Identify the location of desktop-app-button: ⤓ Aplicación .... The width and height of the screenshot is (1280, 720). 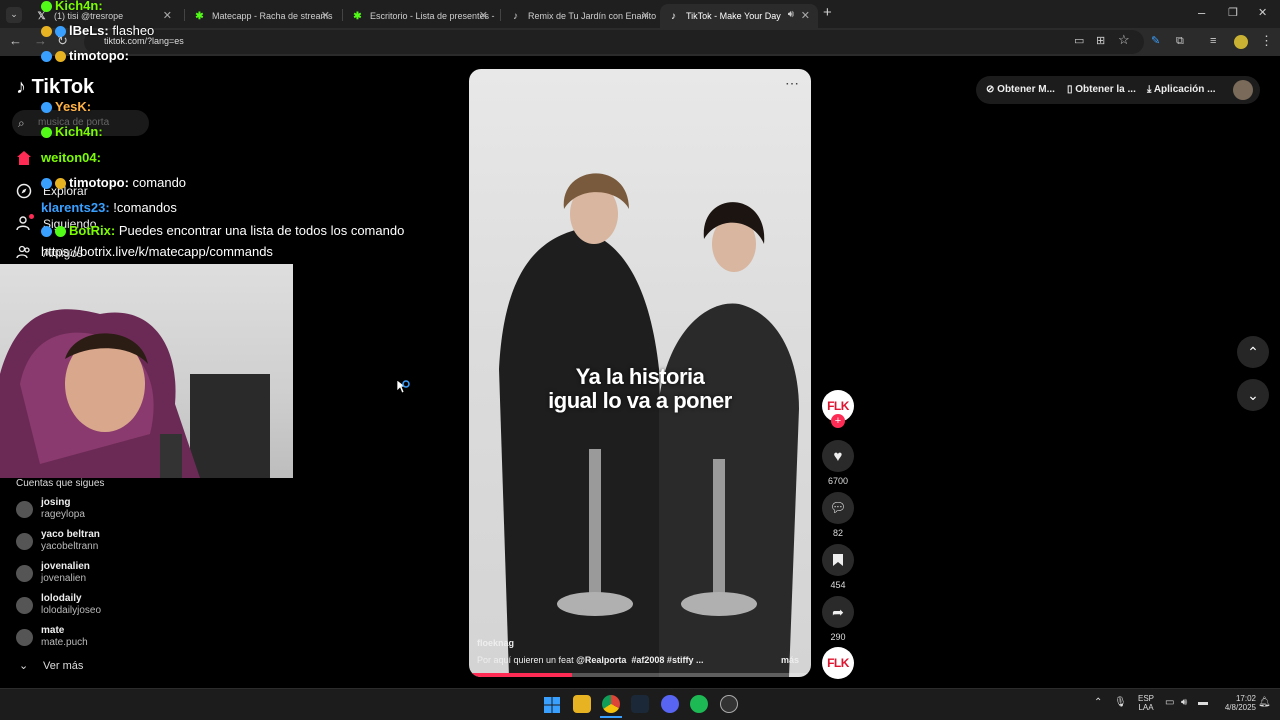
(1181, 89).